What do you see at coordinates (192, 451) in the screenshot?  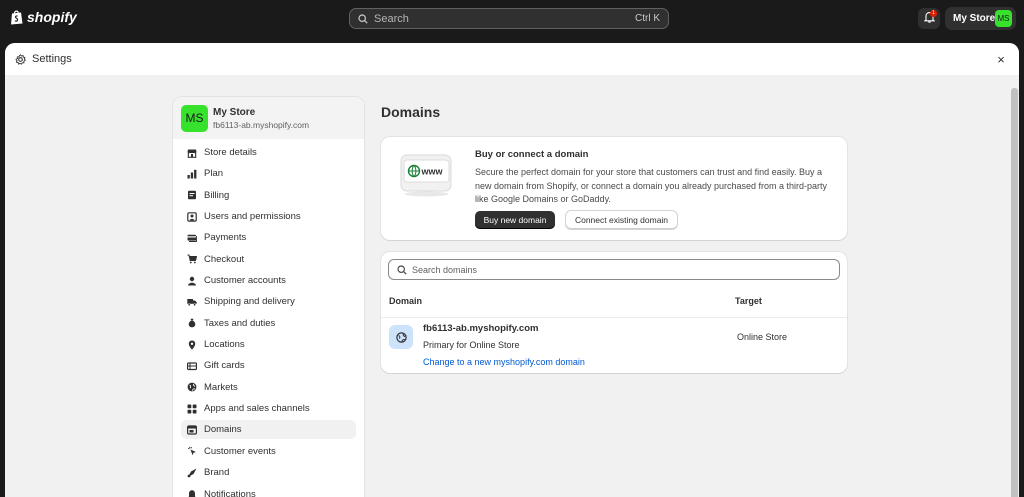 I see `cursor-click-icon` at bounding box center [192, 451].